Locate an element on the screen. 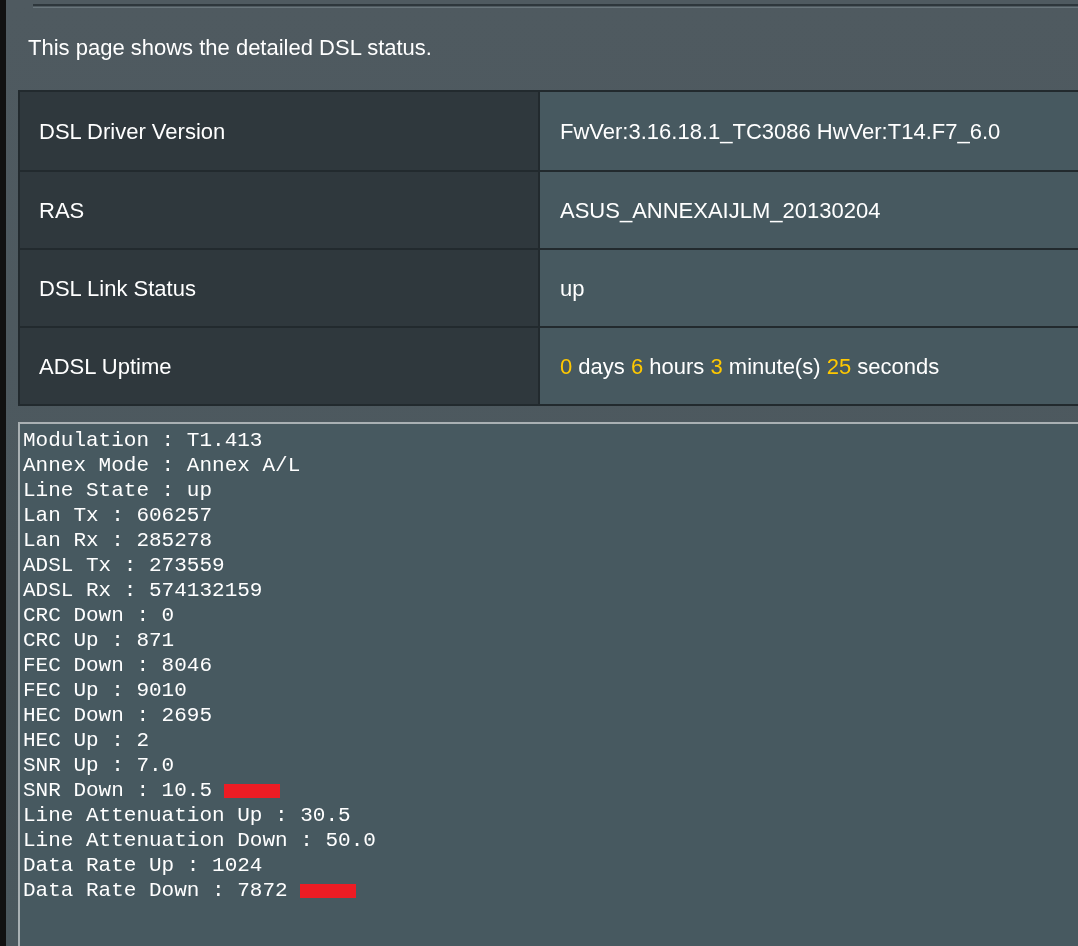 The width and height of the screenshot is (1078, 946). status-line: Annex Mode : Annex A/L is located at coordinates (162, 465).